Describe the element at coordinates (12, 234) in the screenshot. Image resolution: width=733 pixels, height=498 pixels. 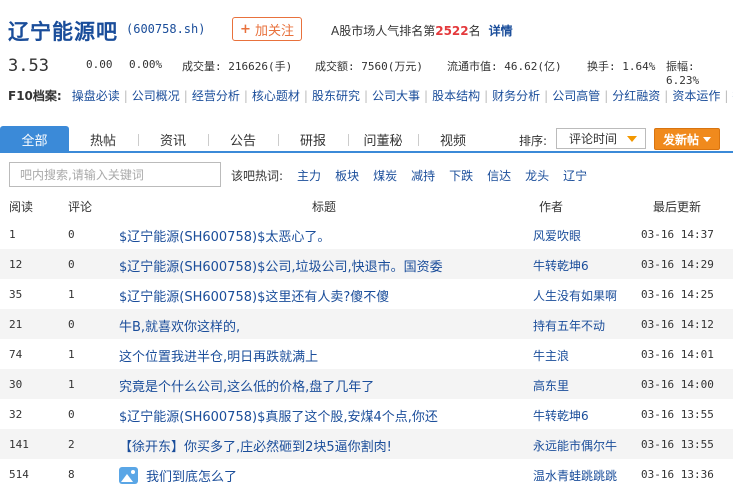
I see `read-count: 1` at that location.